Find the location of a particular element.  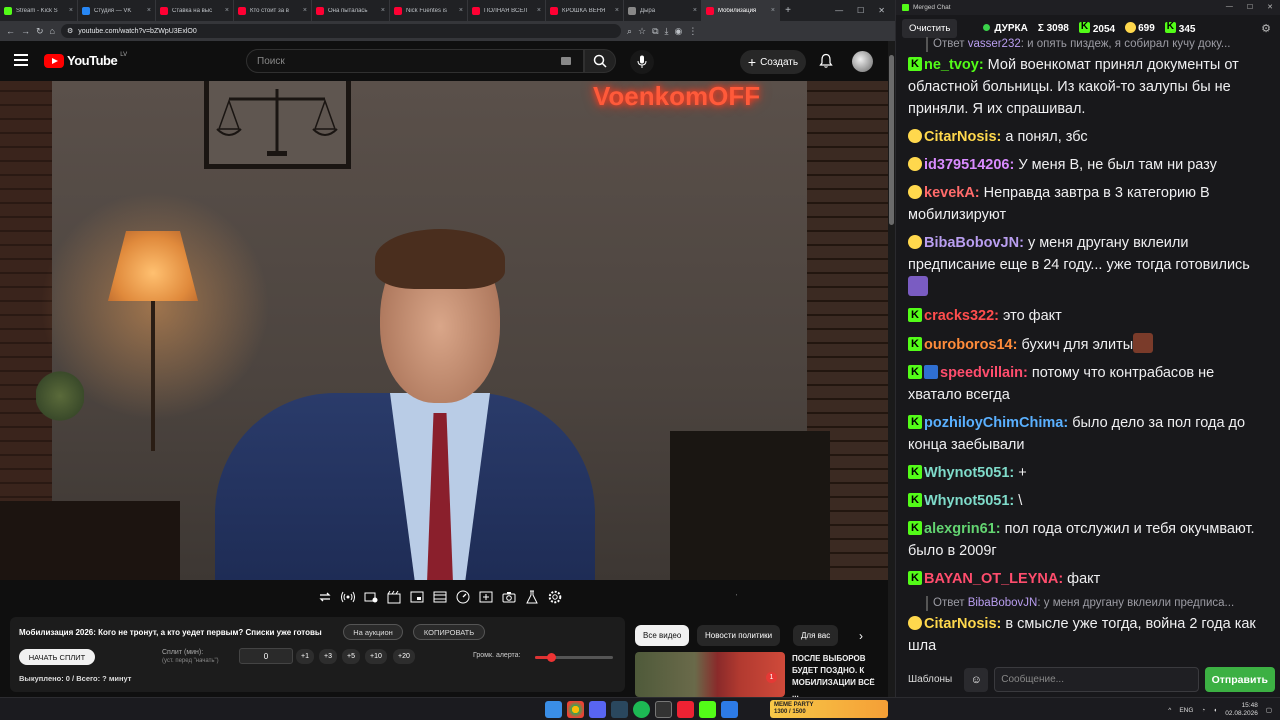

browser-tab: Мобилизация × is located at coordinates (741, 10).